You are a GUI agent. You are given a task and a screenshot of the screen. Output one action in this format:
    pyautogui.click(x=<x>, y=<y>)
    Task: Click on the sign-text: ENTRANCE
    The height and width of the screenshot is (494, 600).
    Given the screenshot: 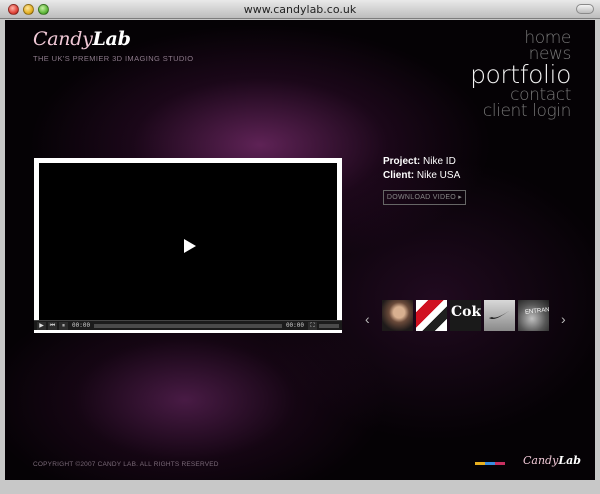 What is the action you would take?
    pyautogui.click(x=536, y=311)
    